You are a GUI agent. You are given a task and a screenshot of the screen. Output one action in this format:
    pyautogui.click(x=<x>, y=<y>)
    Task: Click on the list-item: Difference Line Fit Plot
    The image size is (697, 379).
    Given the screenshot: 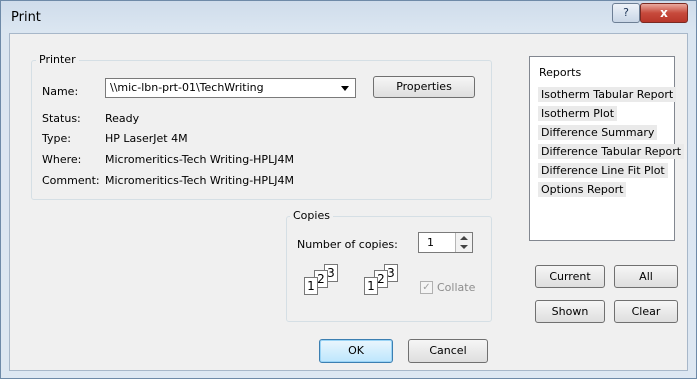 What is the action you would take?
    pyautogui.click(x=603, y=170)
    